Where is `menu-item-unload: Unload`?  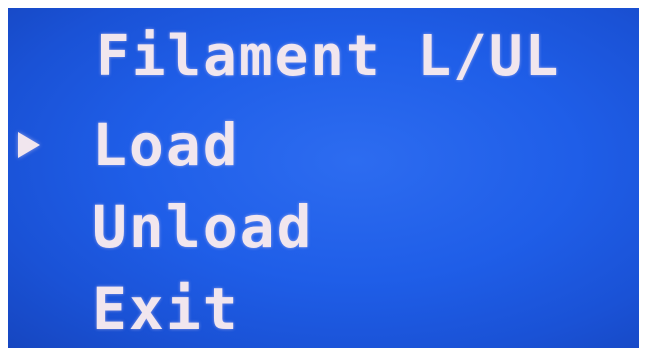
menu-item-unload: Unload is located at coordinates (203, 227).